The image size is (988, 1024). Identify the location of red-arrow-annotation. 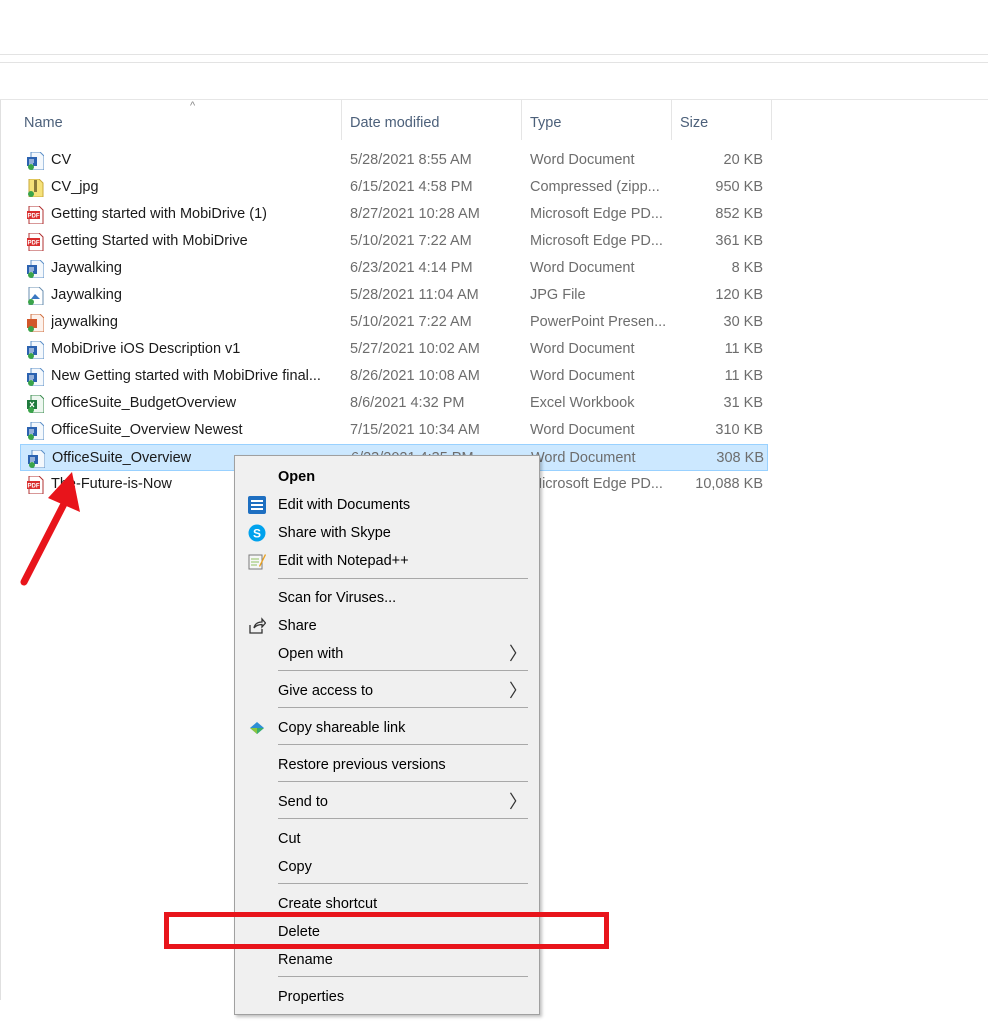
(50, 529).